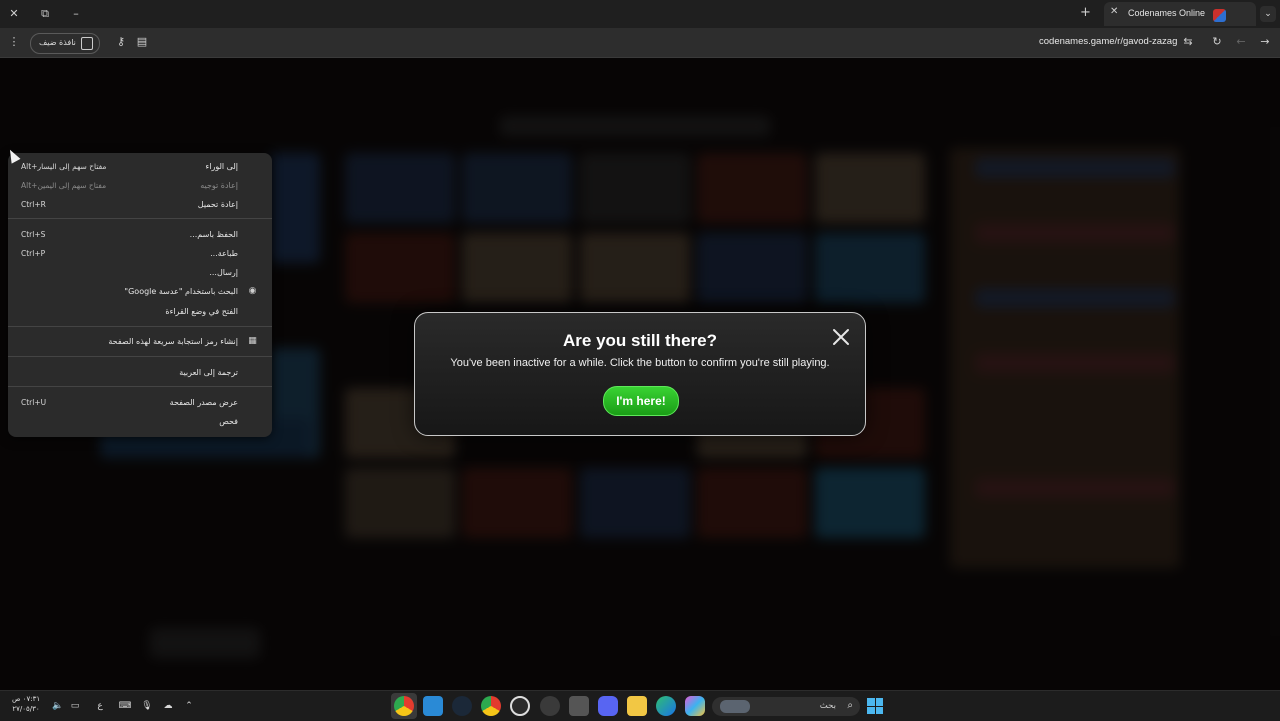  What do you see at coordinates (58, 706) in the screenshot?
I see `volume-icon: 🔈` at bounding box center [58, 706].